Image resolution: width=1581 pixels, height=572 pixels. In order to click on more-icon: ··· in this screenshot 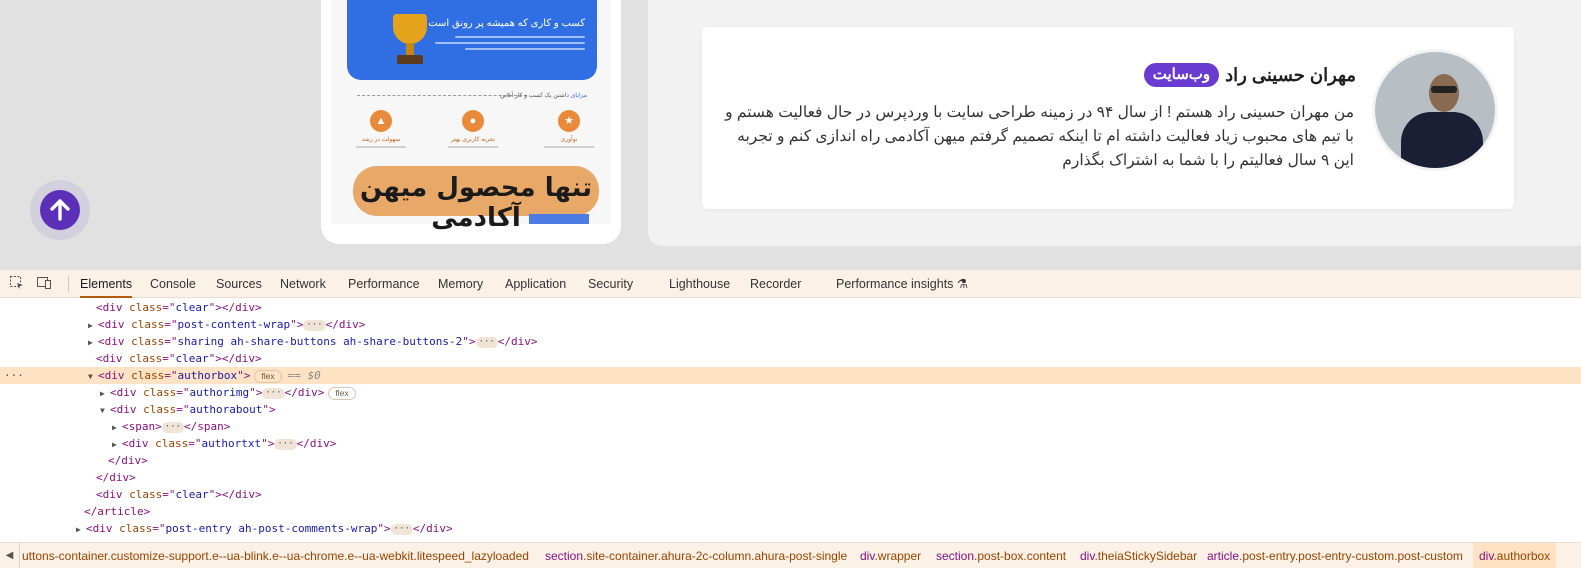, I will do `click(14, 375)`.